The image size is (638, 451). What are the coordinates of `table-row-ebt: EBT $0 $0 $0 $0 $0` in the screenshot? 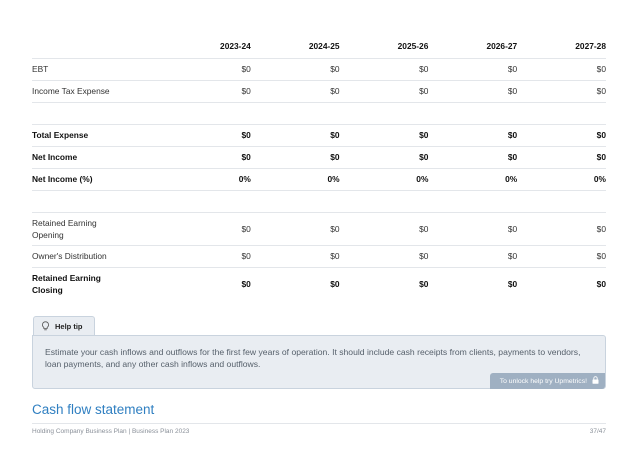 It's located at (319, 68).